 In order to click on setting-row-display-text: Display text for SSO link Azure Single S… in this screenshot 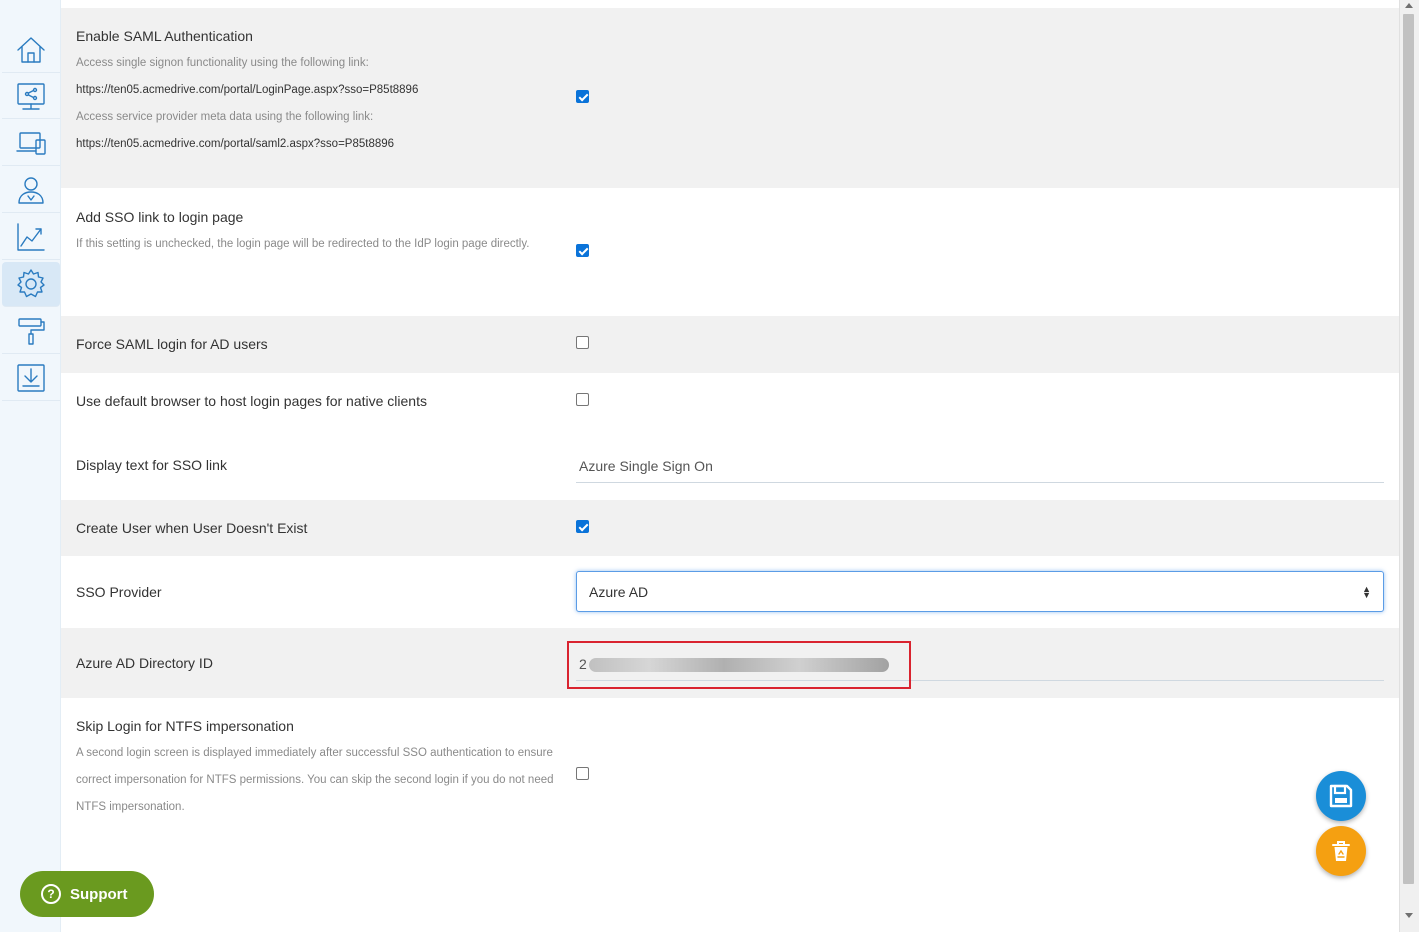, I will do `click(730, 465)`.